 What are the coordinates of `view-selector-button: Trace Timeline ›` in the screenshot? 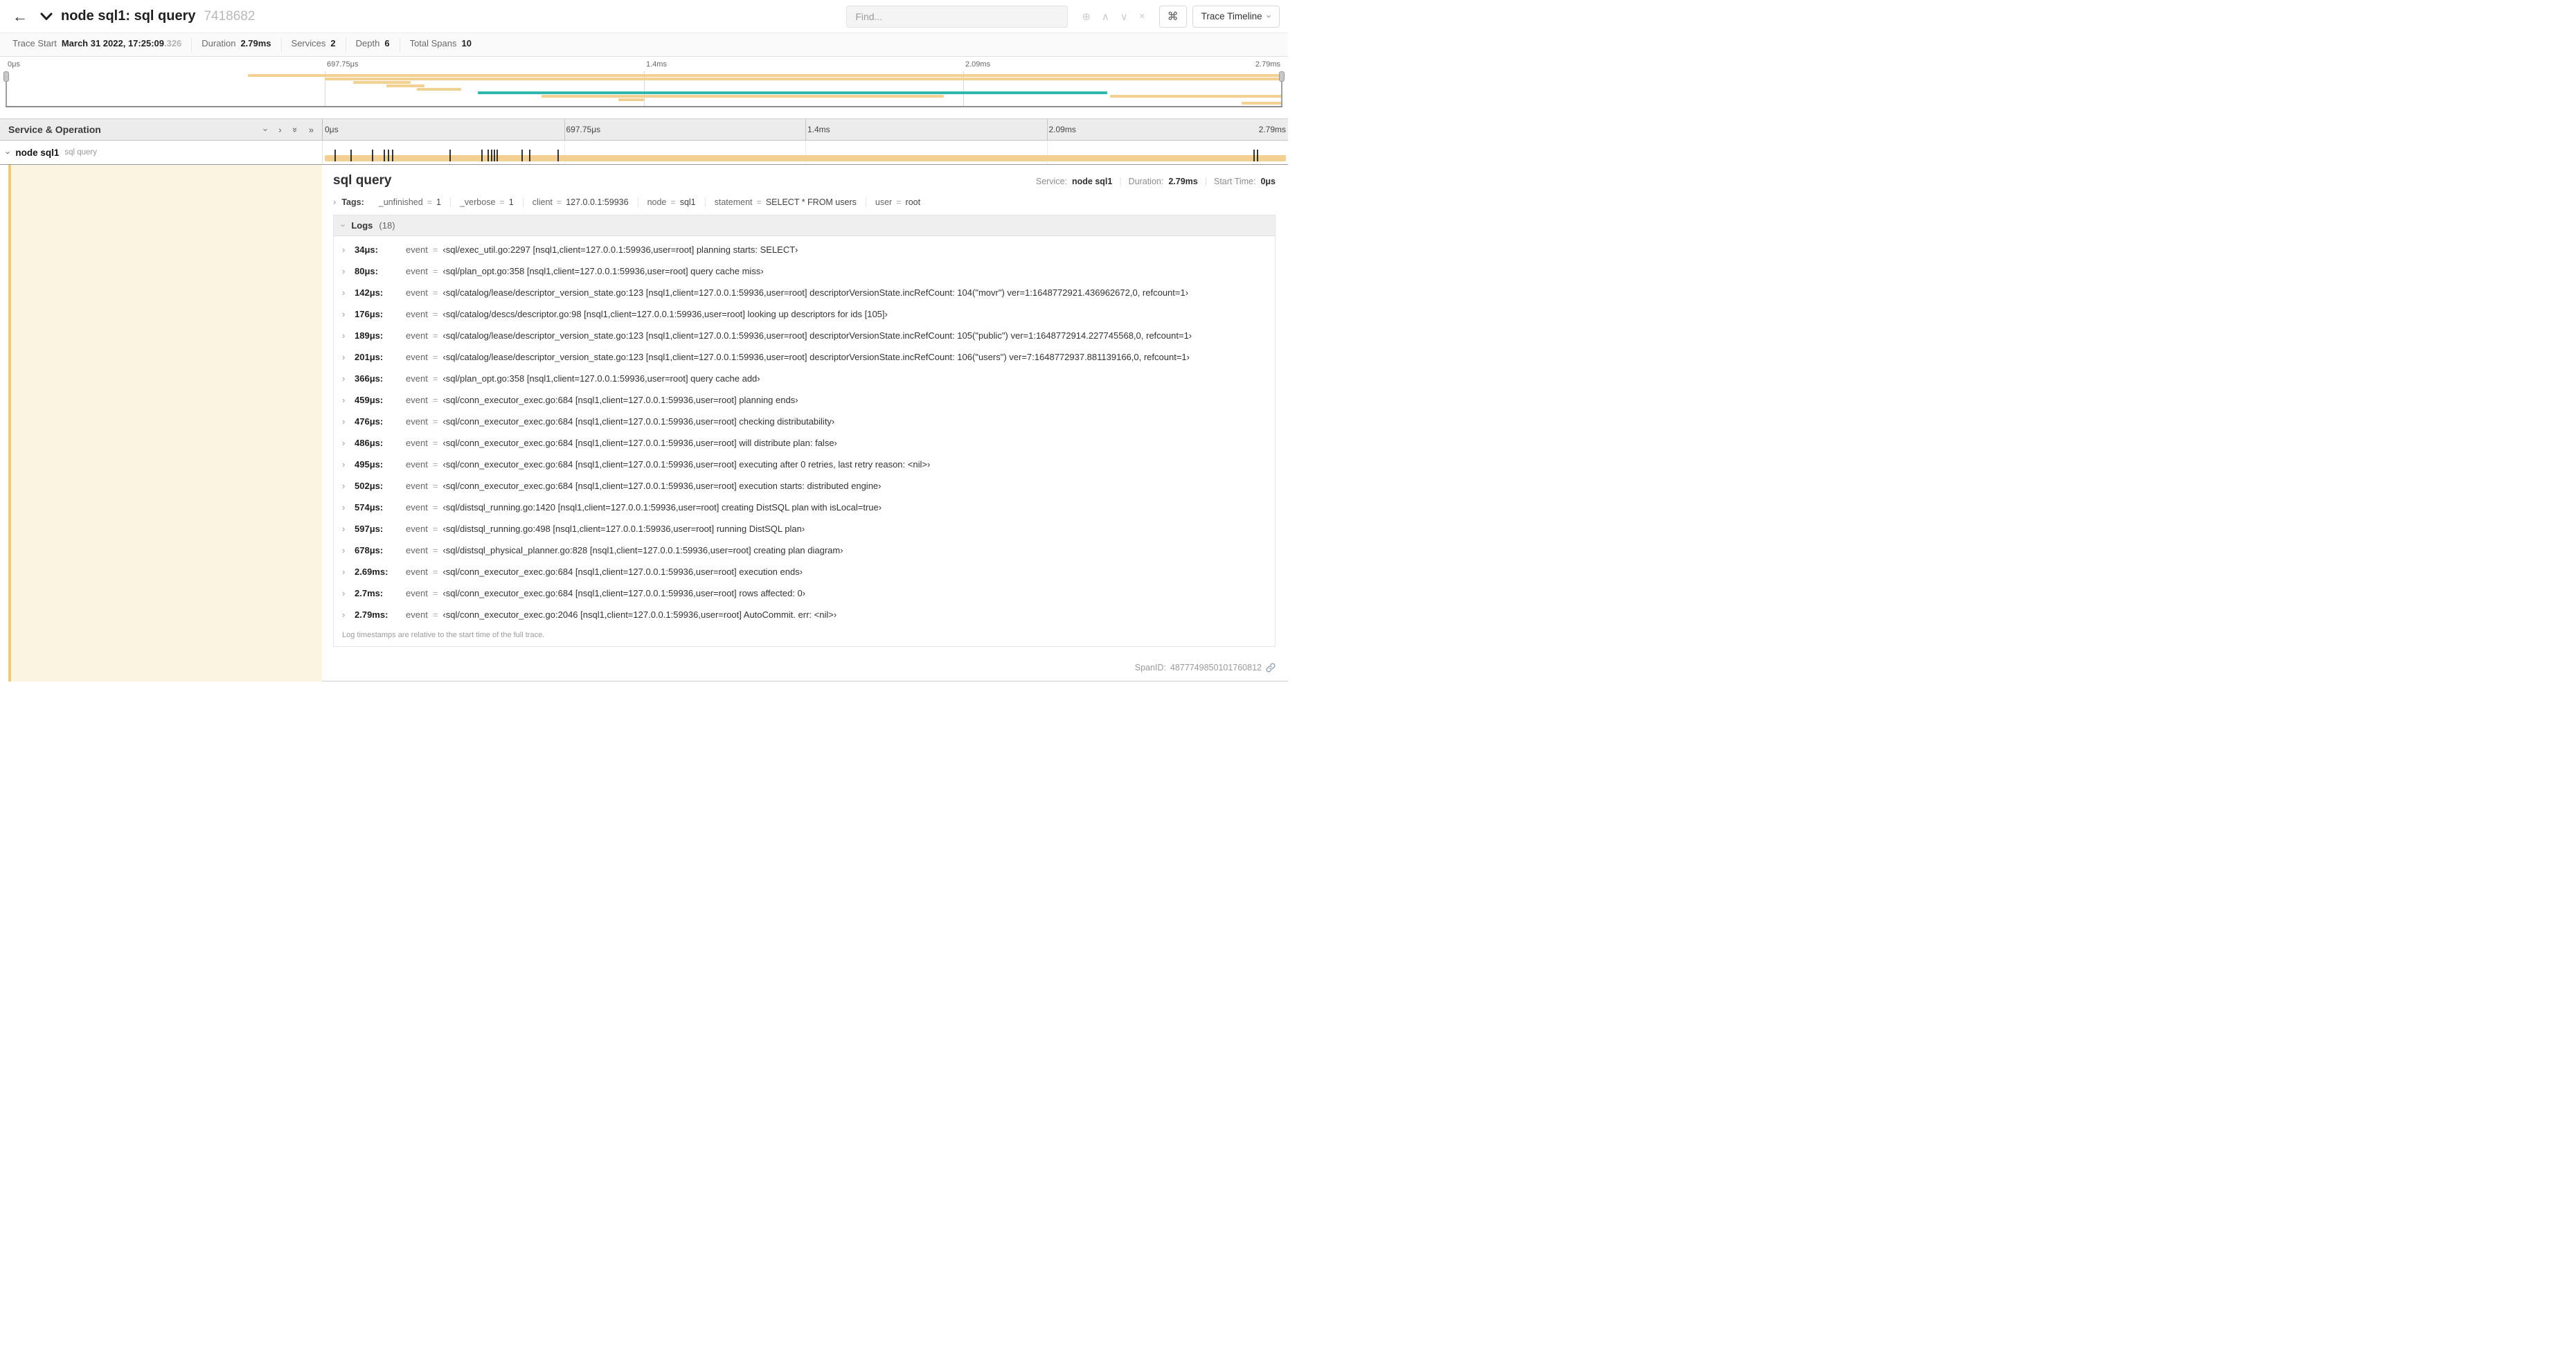 It's located at (1236, 16).